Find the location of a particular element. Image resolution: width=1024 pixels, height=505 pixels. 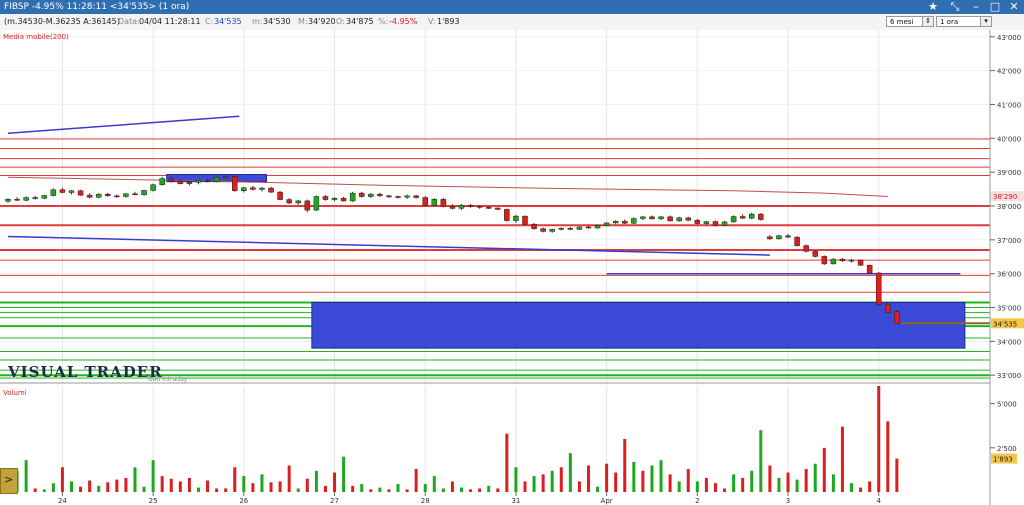

time-tick-label: 26 is located at coordinates (243, 501).